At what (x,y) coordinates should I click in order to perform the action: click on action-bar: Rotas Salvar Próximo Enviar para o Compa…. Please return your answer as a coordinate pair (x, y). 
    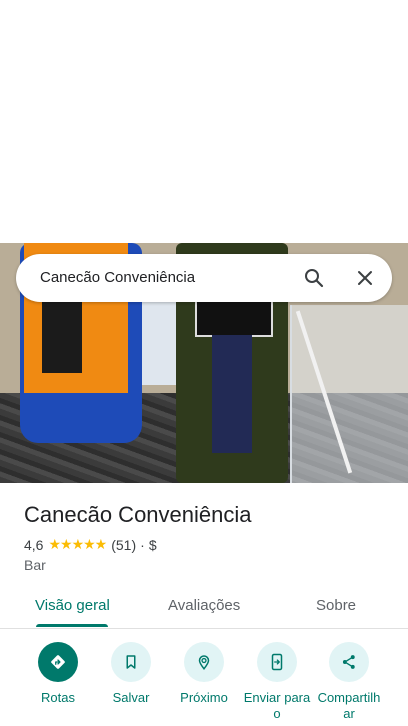
    Looking at the image, I should click on (204, 683).